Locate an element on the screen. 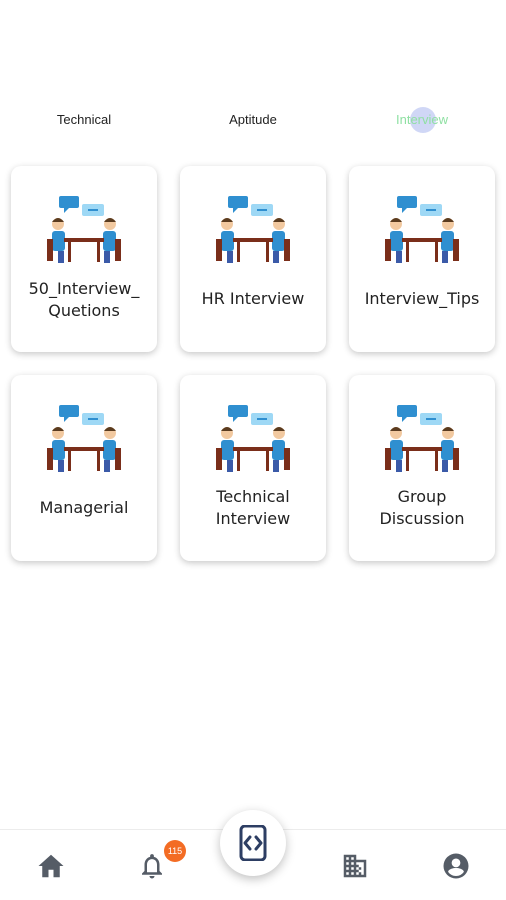 This screenshot has width=506, height=900. card-hr-interview: HR Interview is located at coordinates (253, 259).